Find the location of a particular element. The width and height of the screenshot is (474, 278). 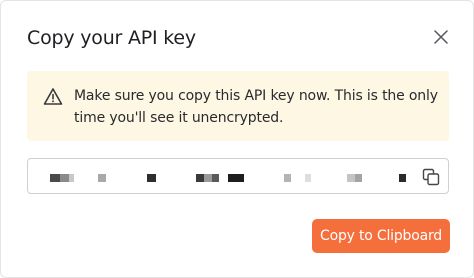

copy-to-clipboard-button: Copy to Clipboard is located at coordinates (381, 236).